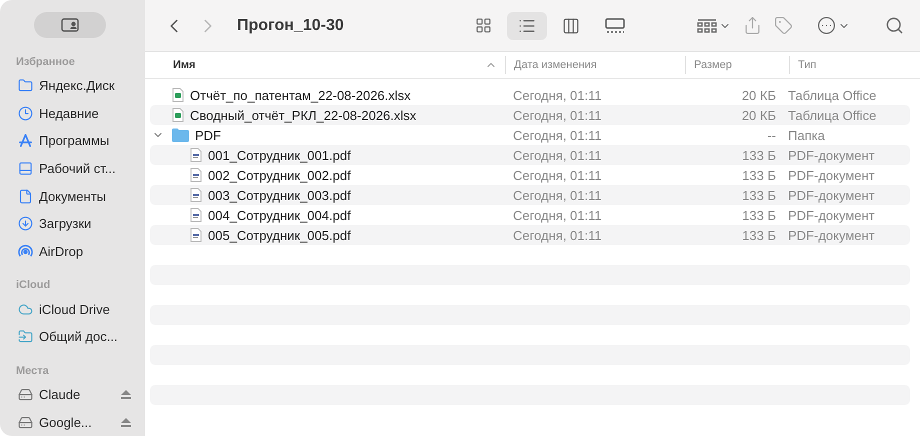  Describe the element at coordinates (77, 394) in the screenshot. I see `sidebar-item: Claude` at that location.